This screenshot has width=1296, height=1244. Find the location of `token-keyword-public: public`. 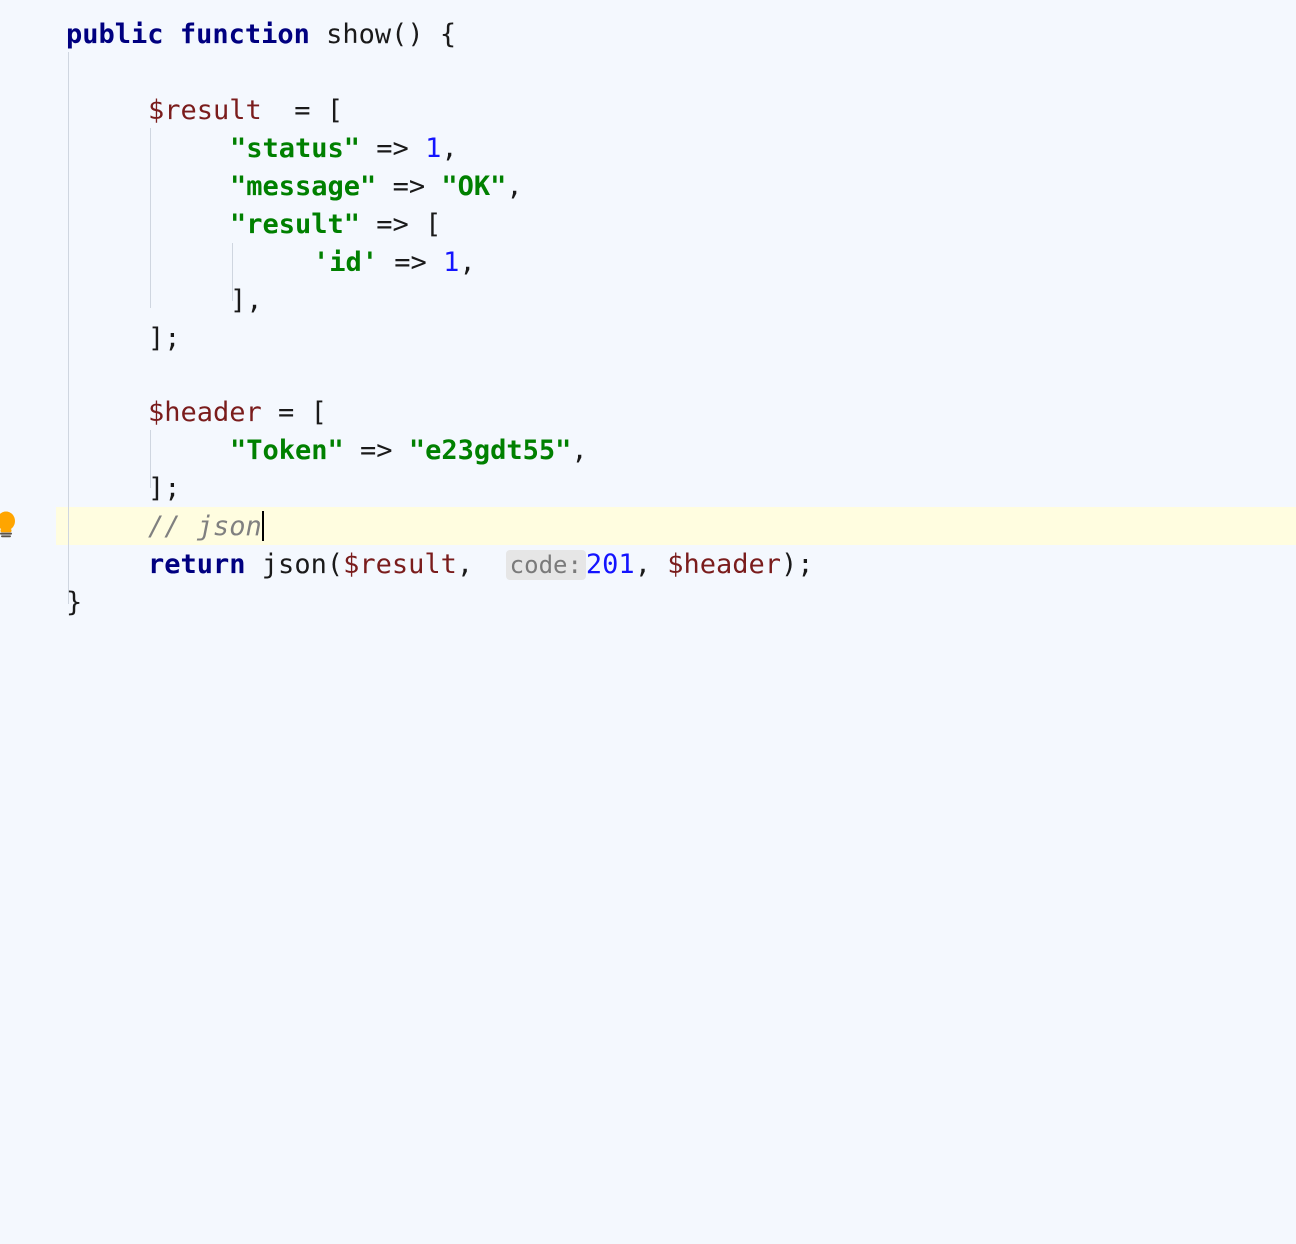

token-keyword-public: public is located at coordinates (115, 34).